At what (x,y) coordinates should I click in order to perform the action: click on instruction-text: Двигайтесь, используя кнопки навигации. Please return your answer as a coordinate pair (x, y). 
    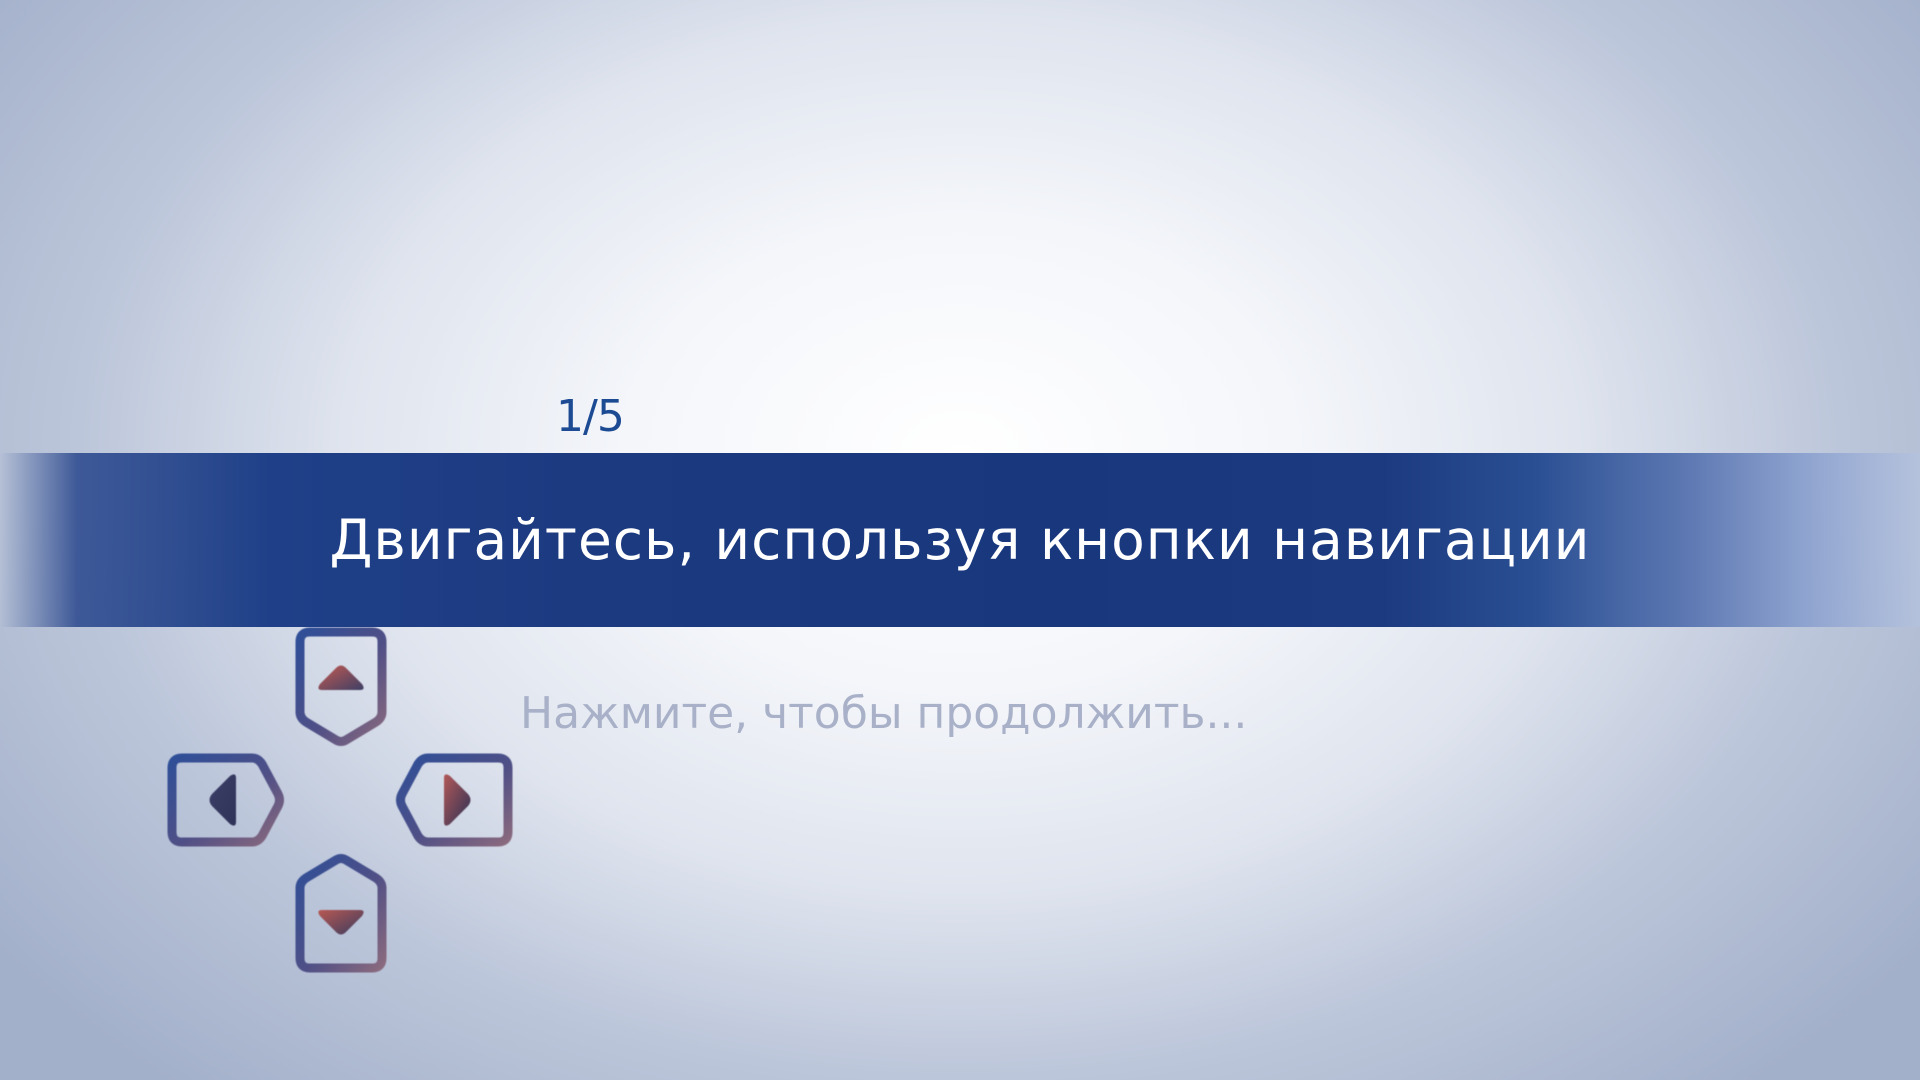
    Looking at the image, I should click on (960, 540).